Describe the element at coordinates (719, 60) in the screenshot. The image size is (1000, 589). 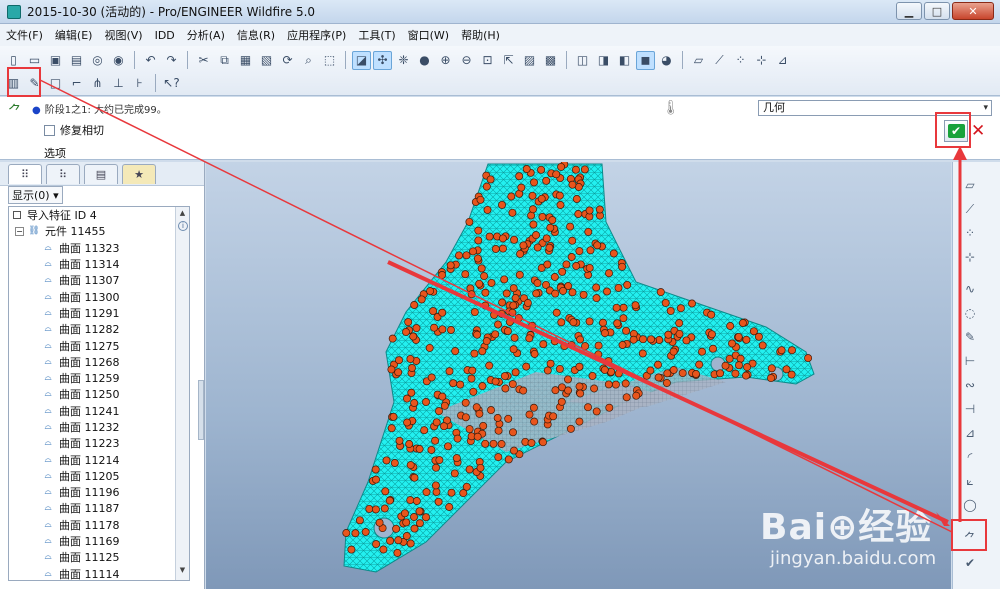
I see `datum-axes-icon: ⟋` at that location.